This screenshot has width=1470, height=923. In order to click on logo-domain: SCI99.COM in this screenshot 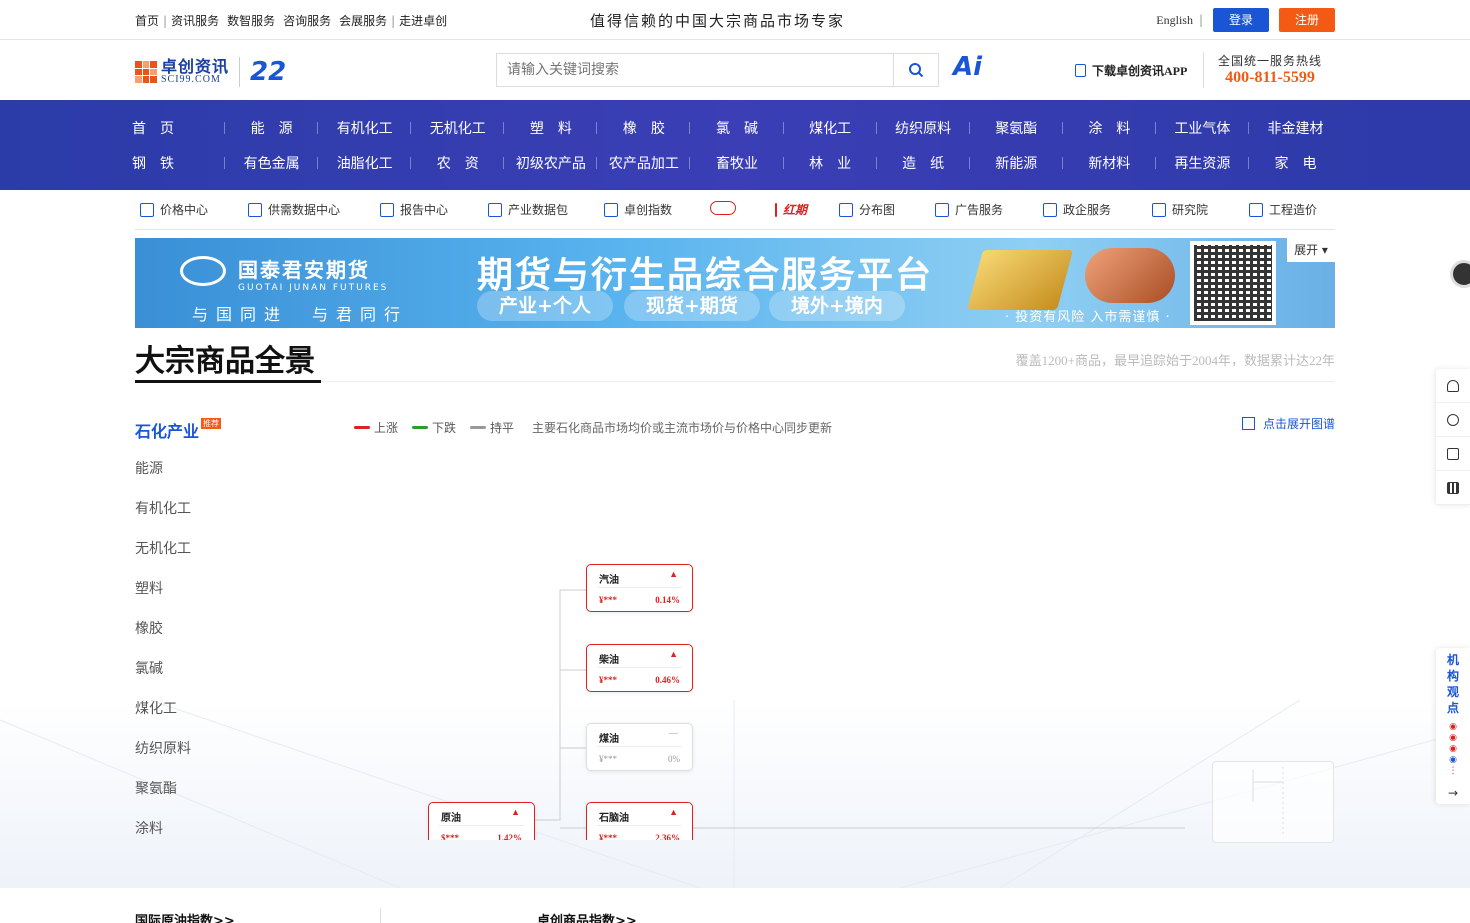, I will do `click(191, 79)`.